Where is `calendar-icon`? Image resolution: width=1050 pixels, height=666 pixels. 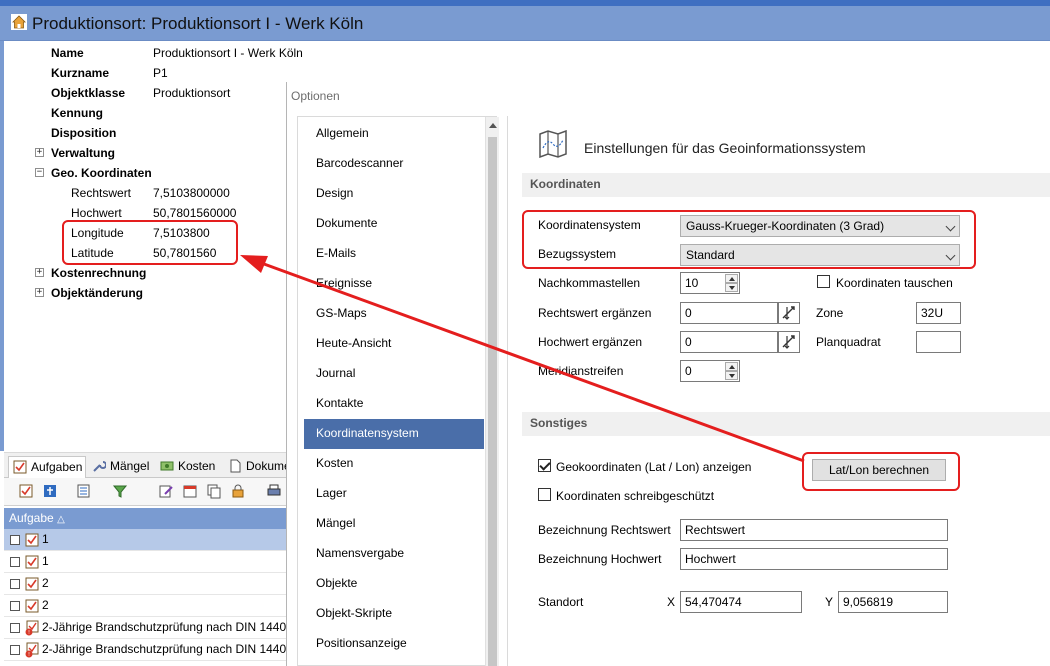 calendar-icon is located at coordinates (190, 491).